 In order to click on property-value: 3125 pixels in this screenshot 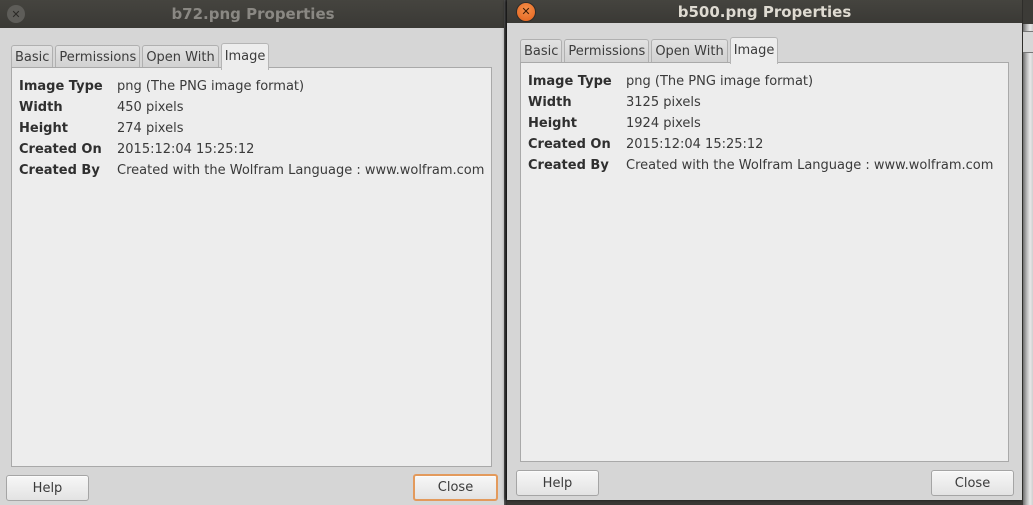, I will do `click(663, 102)`.